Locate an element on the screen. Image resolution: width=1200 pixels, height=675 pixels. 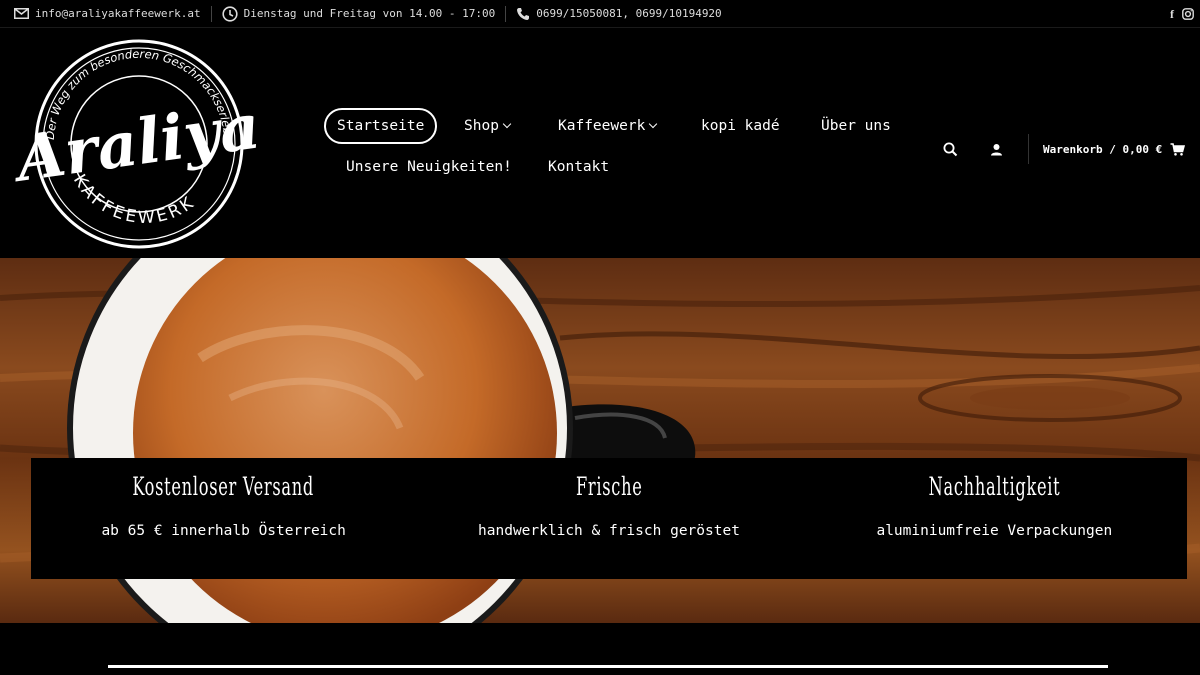
user-account-icon is located at coordinates (996, 149).